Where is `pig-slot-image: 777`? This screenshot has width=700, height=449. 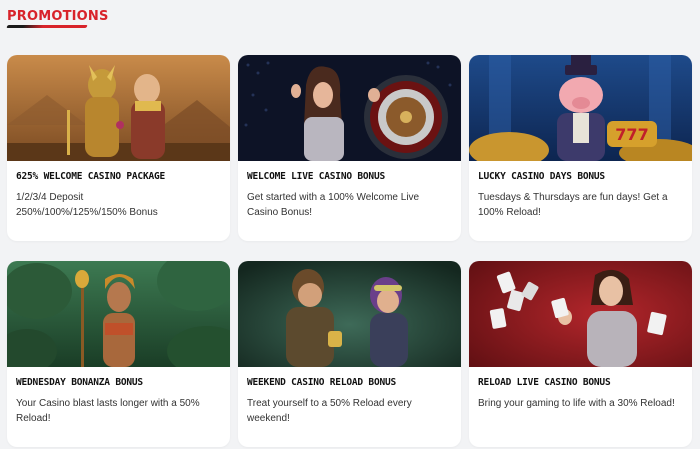
pig-slot-image: 777 is located at coordinates (580, 108).